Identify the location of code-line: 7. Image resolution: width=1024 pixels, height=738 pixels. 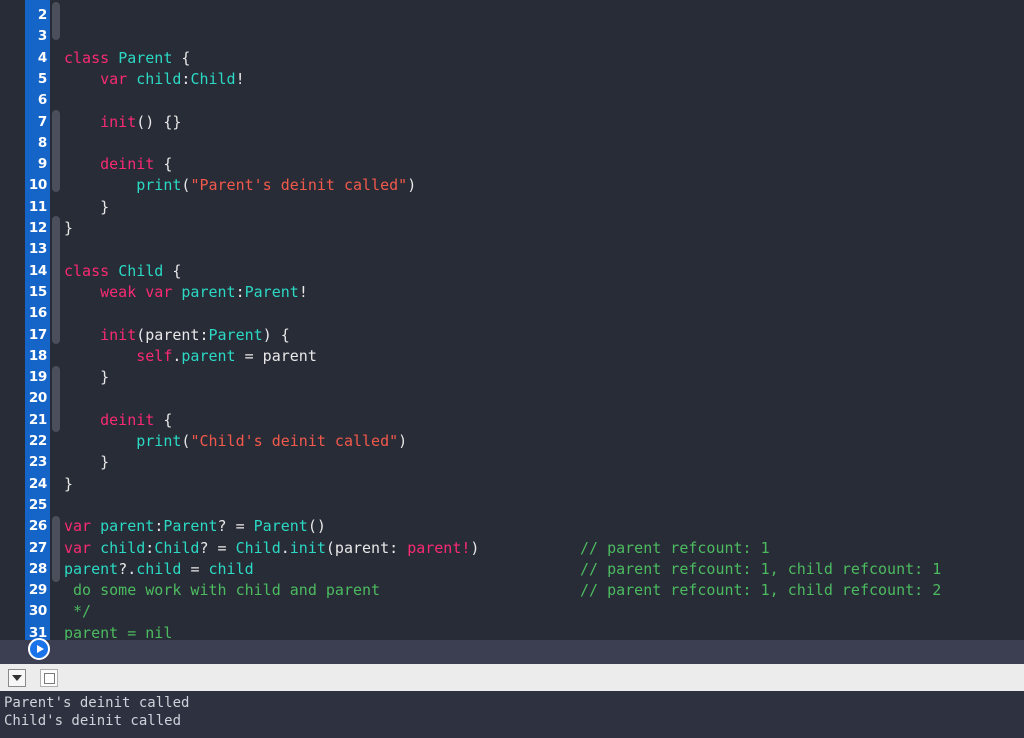
(512, 110).